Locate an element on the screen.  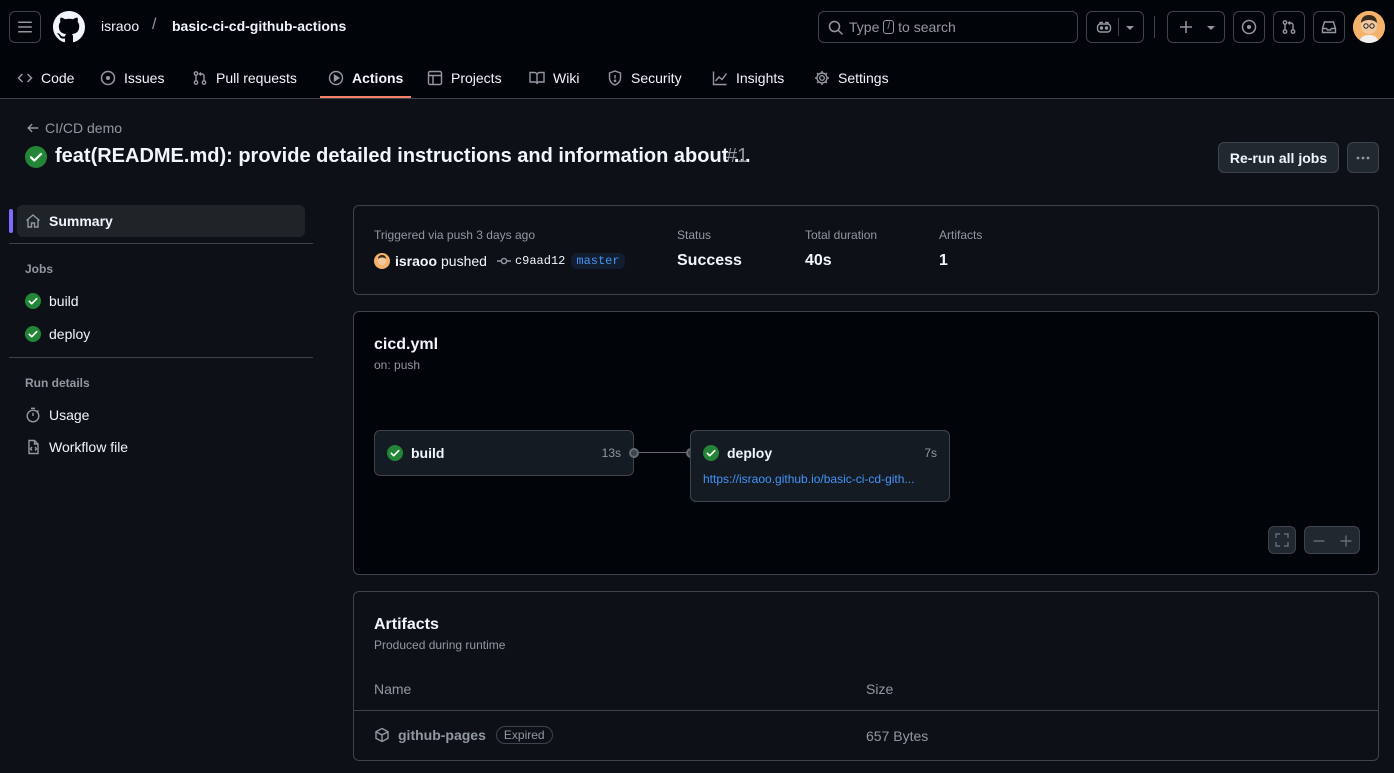
duration-label: Total duration is located at coordinates (841, 235).